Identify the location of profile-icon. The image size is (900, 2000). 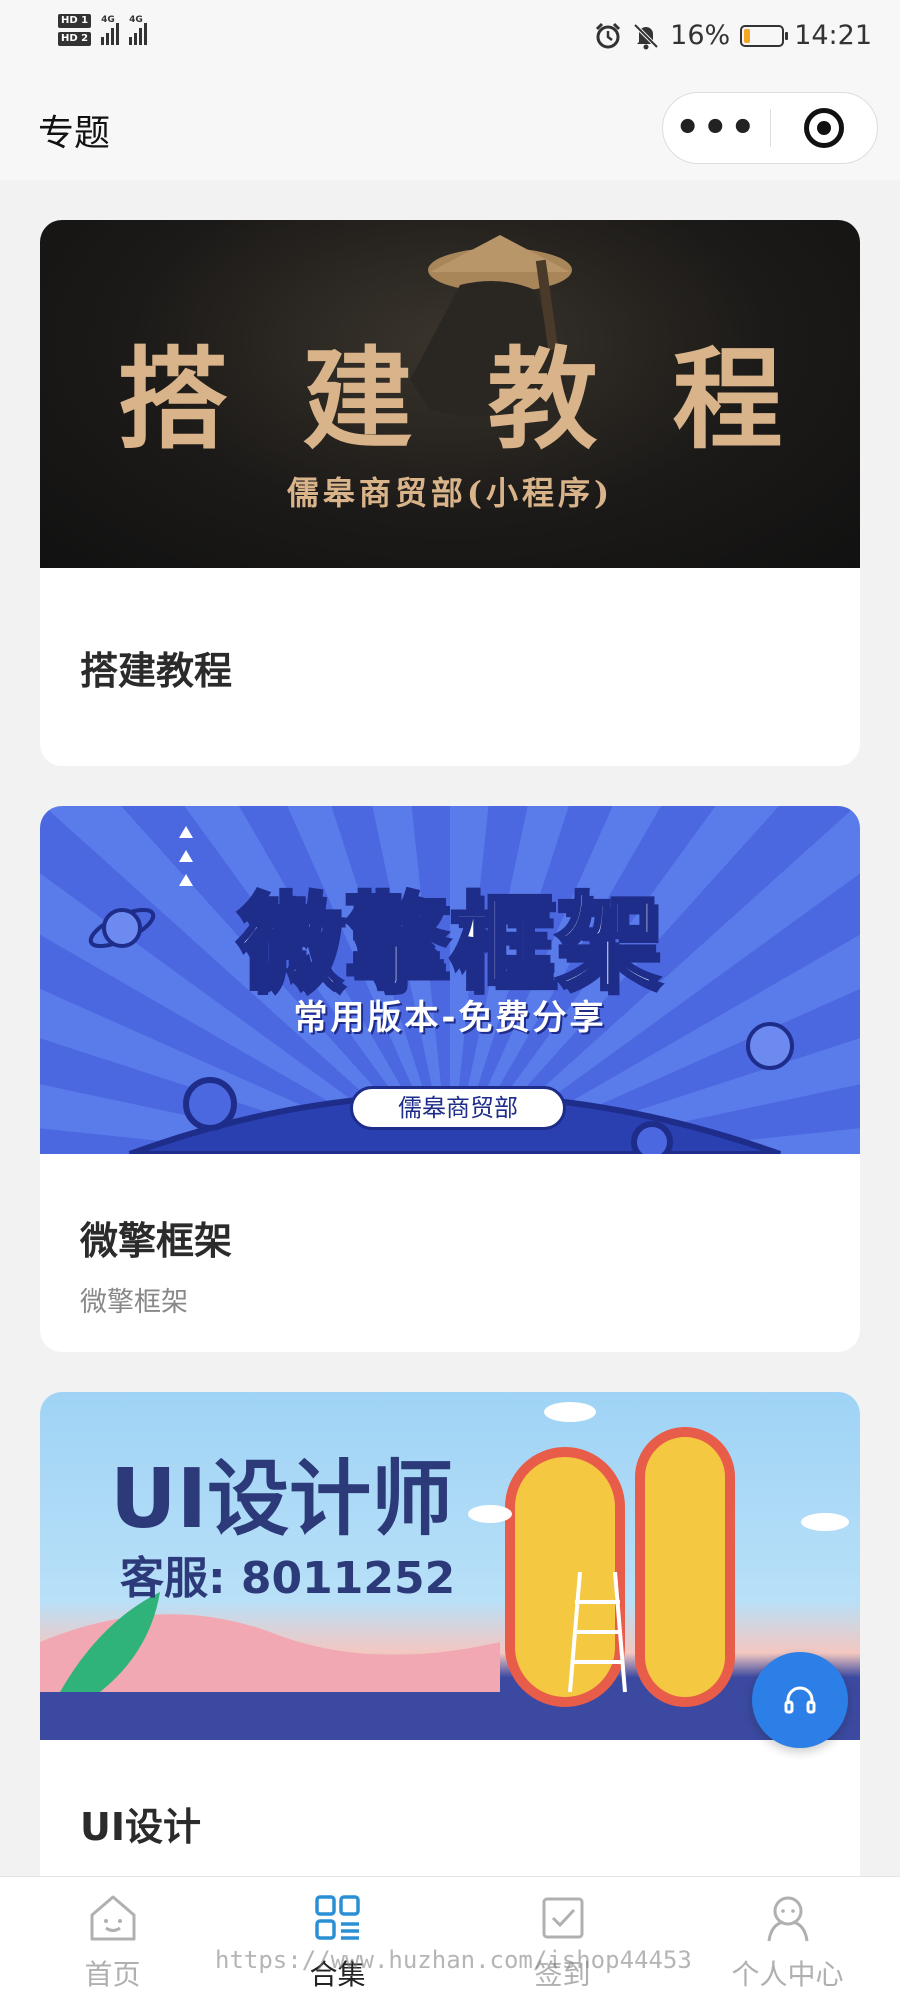
(787, 1919).